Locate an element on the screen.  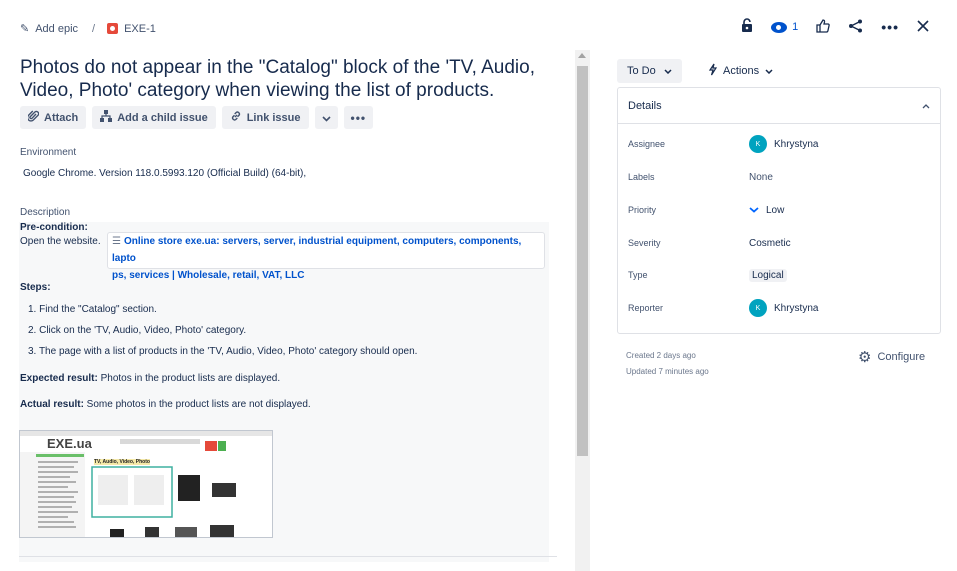
field-assignee: Assignee K Khrystyna is located at coordinates (778, 144).